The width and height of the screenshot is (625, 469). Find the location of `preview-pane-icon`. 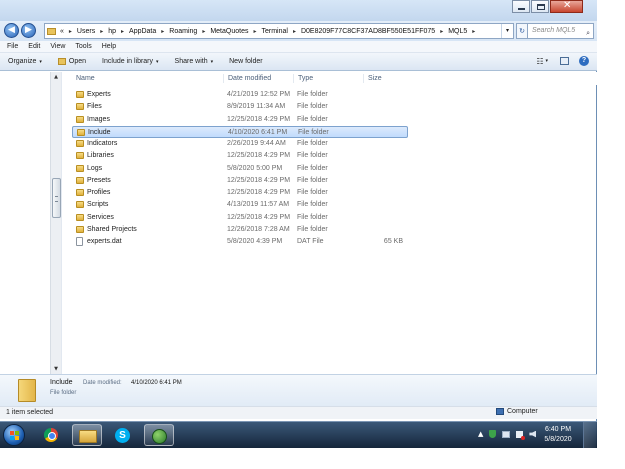

preview-pane-icon is located at coordinates (564, 61).